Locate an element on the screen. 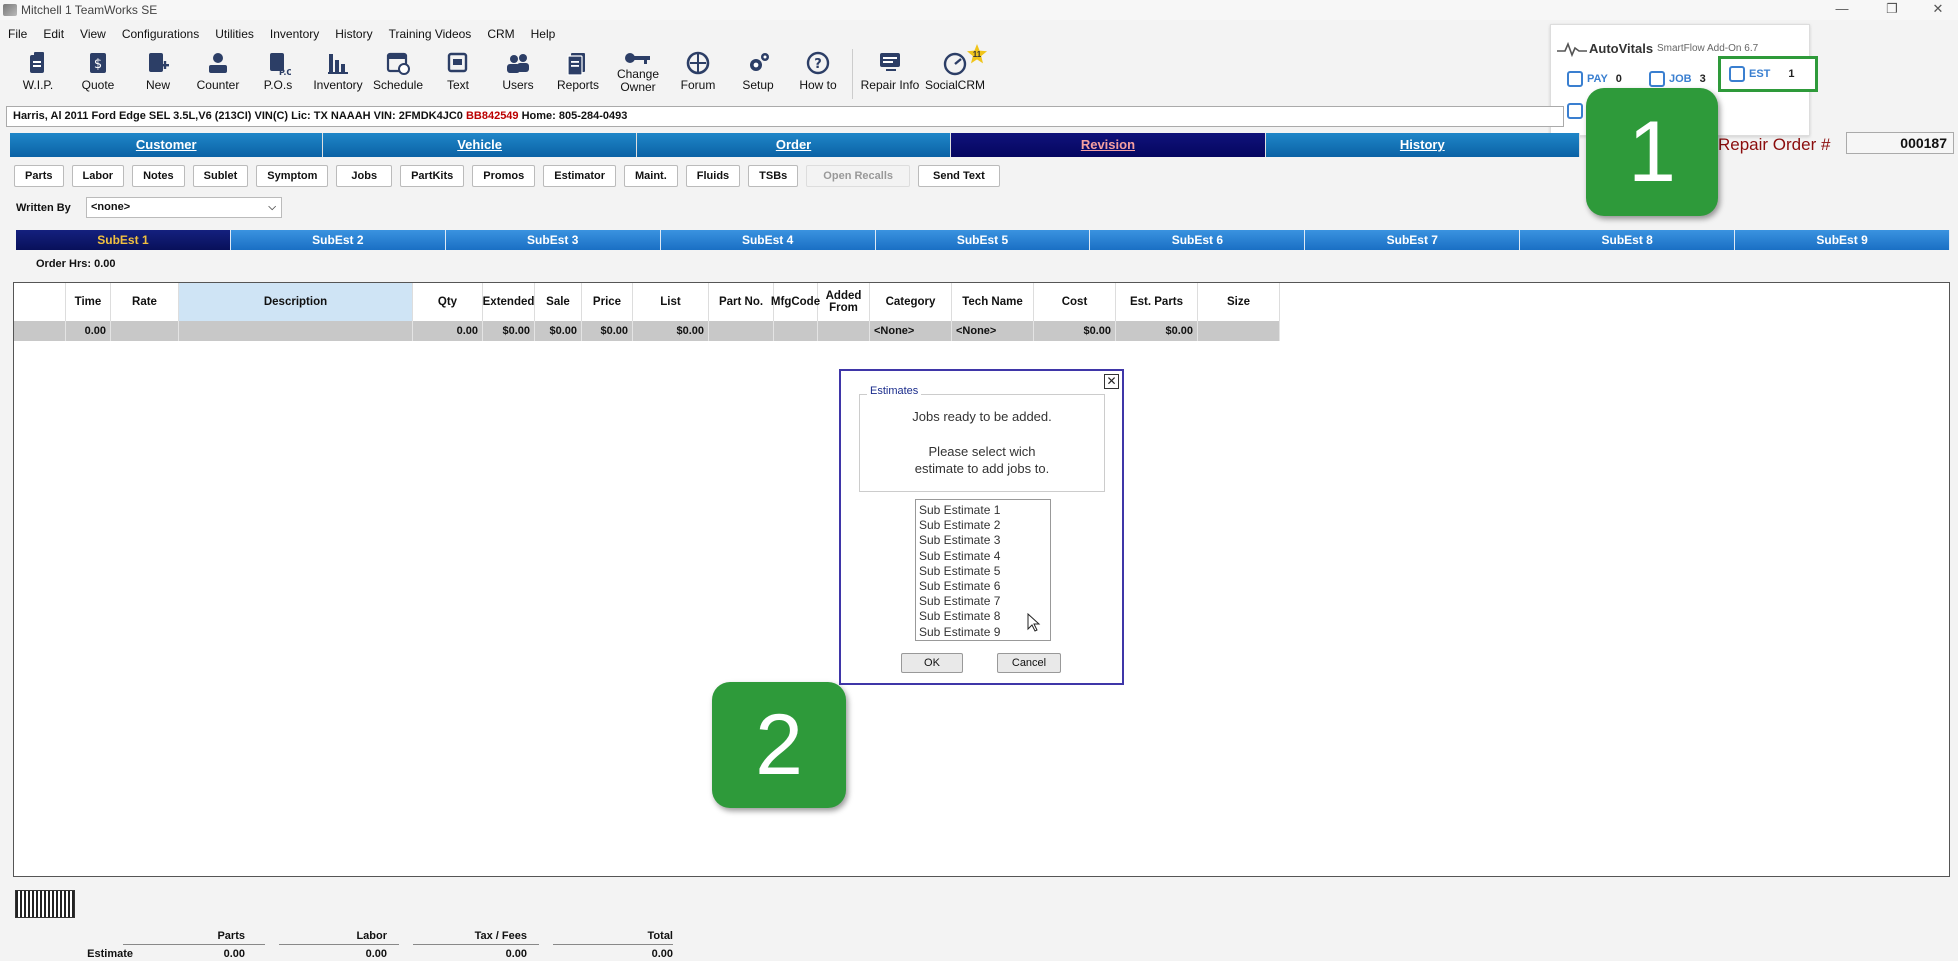 This screenshot has width=1958, height=961. tab-subest-2: SubEst 2 is located at coordinates (338, 240).